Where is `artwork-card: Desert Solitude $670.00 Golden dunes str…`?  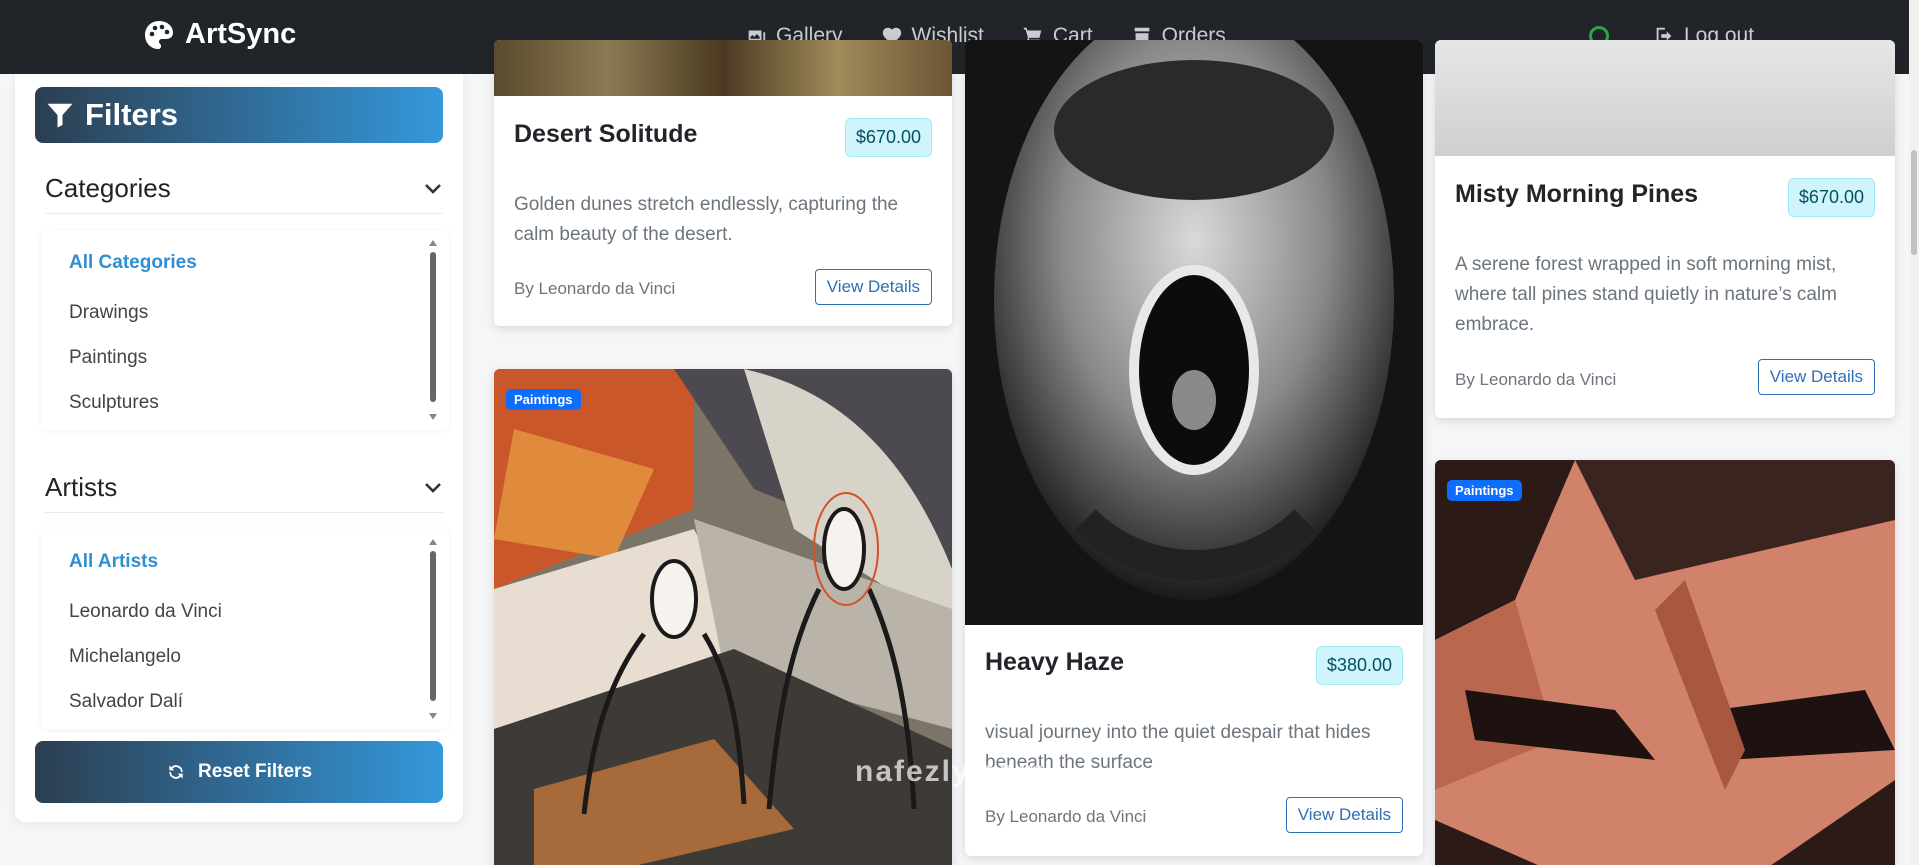 artwork-card: Desert Solitude $670.00 Golden dunes str… is located at coordinates (723, 183).